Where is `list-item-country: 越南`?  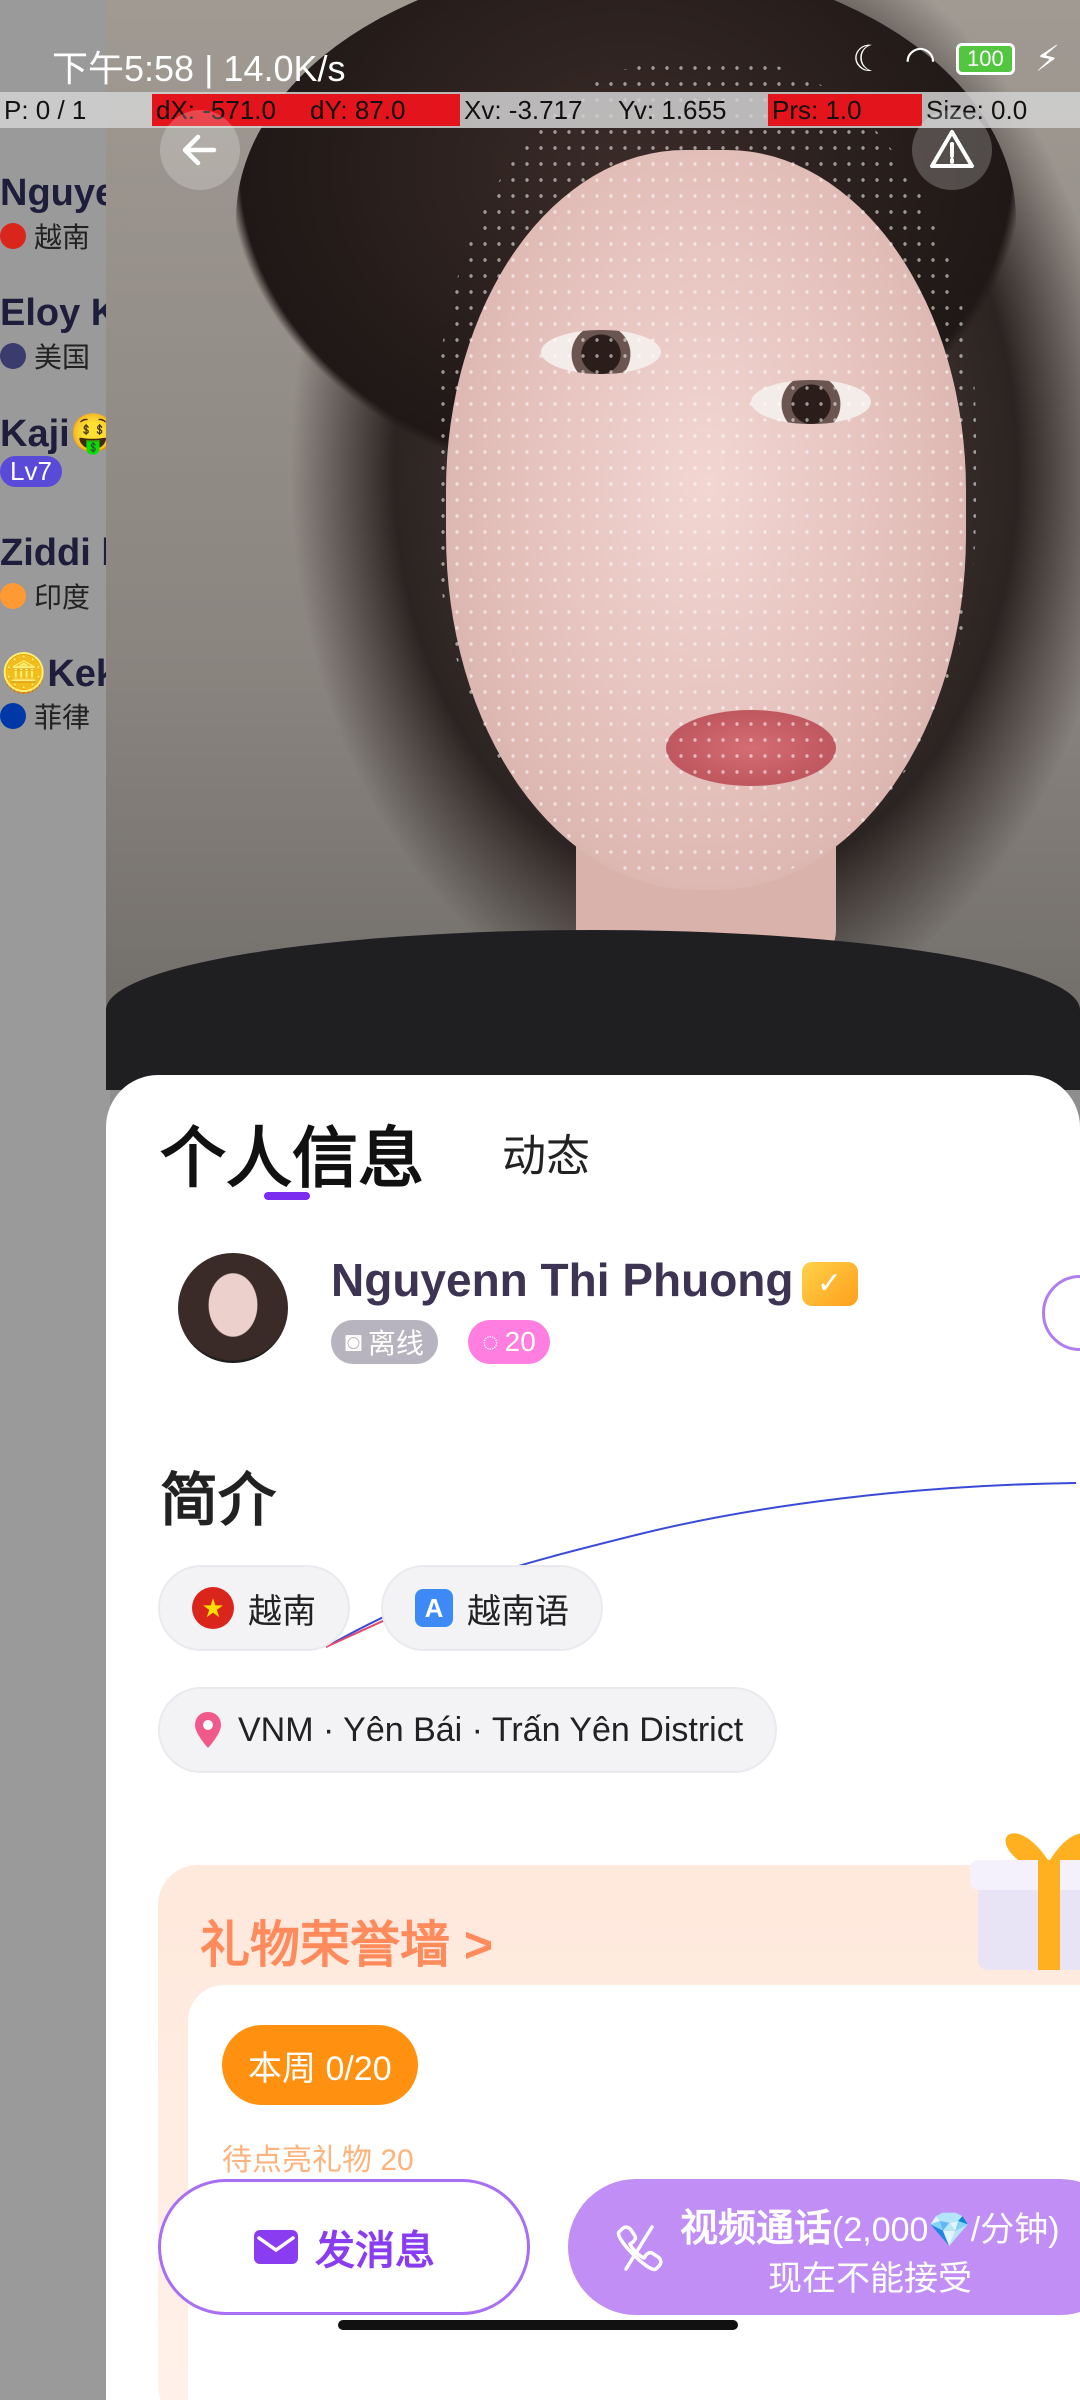
list-item-country: 越南 is located at coordinates (62, 237).